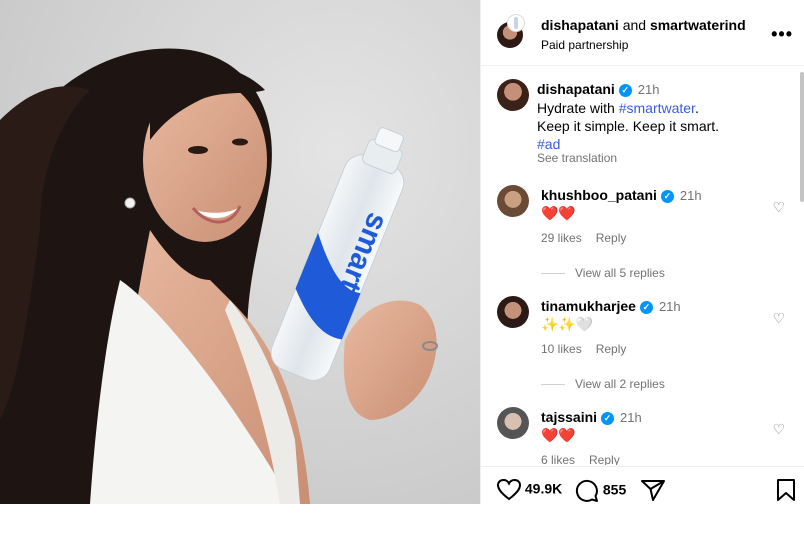 The width and height of the screenshot is (804, 538). I want to click on commenter-username-row: khushboo_patani ✓ 21h, so click(621, 195).